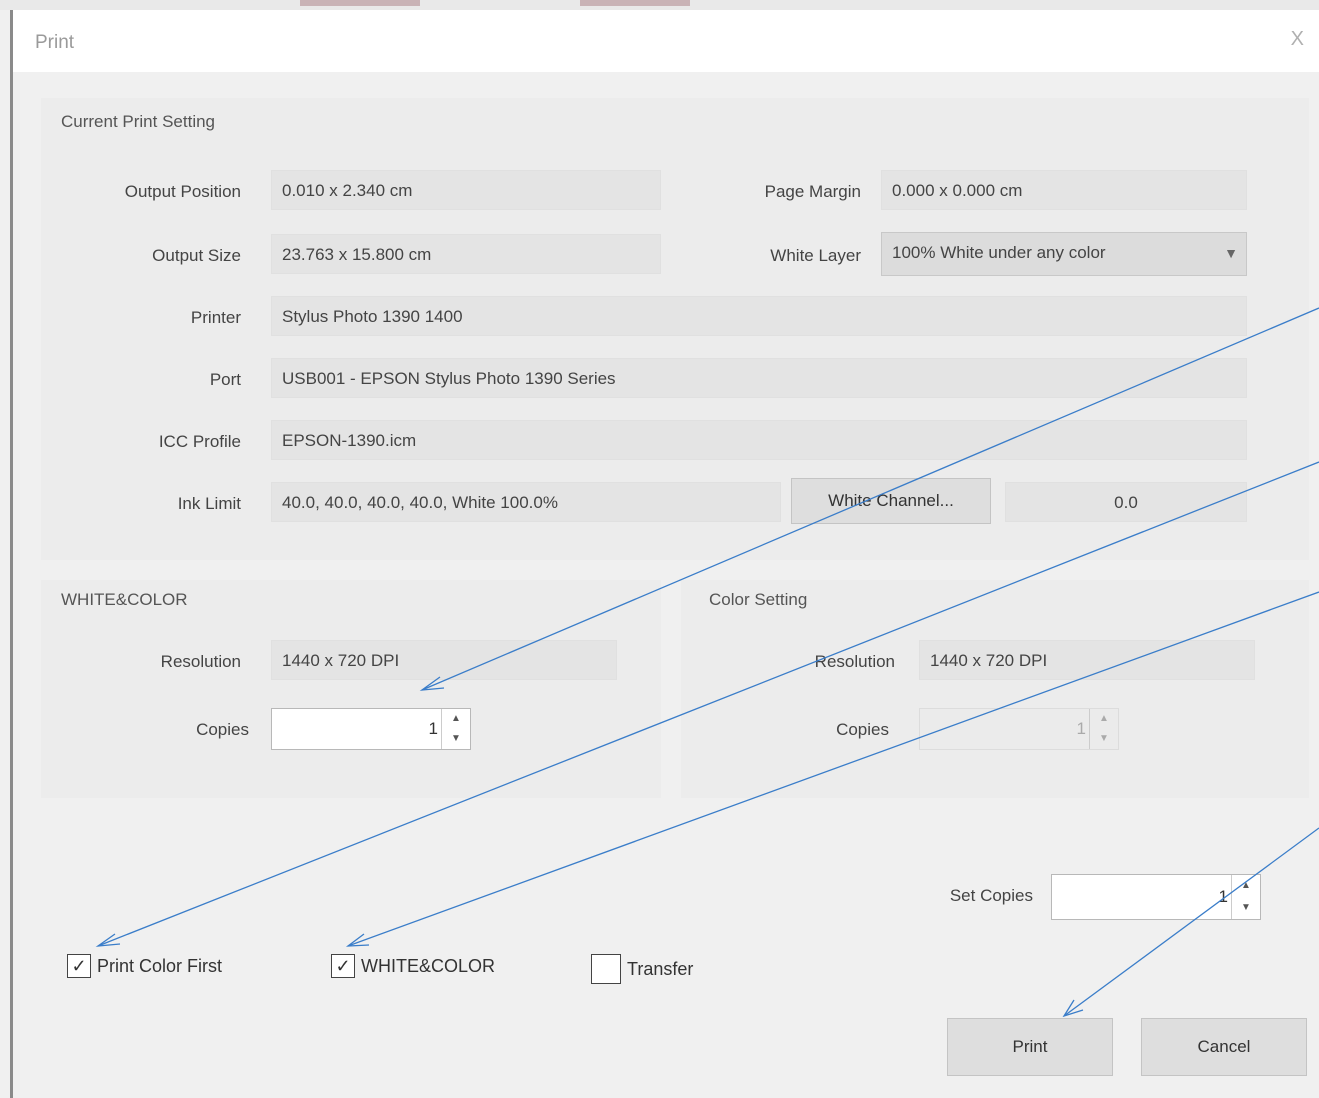  Describe the element at coordinates (466, 190) in the screenshot. I see `output-position-value: 0.010 x 2.340 cm` at that location.